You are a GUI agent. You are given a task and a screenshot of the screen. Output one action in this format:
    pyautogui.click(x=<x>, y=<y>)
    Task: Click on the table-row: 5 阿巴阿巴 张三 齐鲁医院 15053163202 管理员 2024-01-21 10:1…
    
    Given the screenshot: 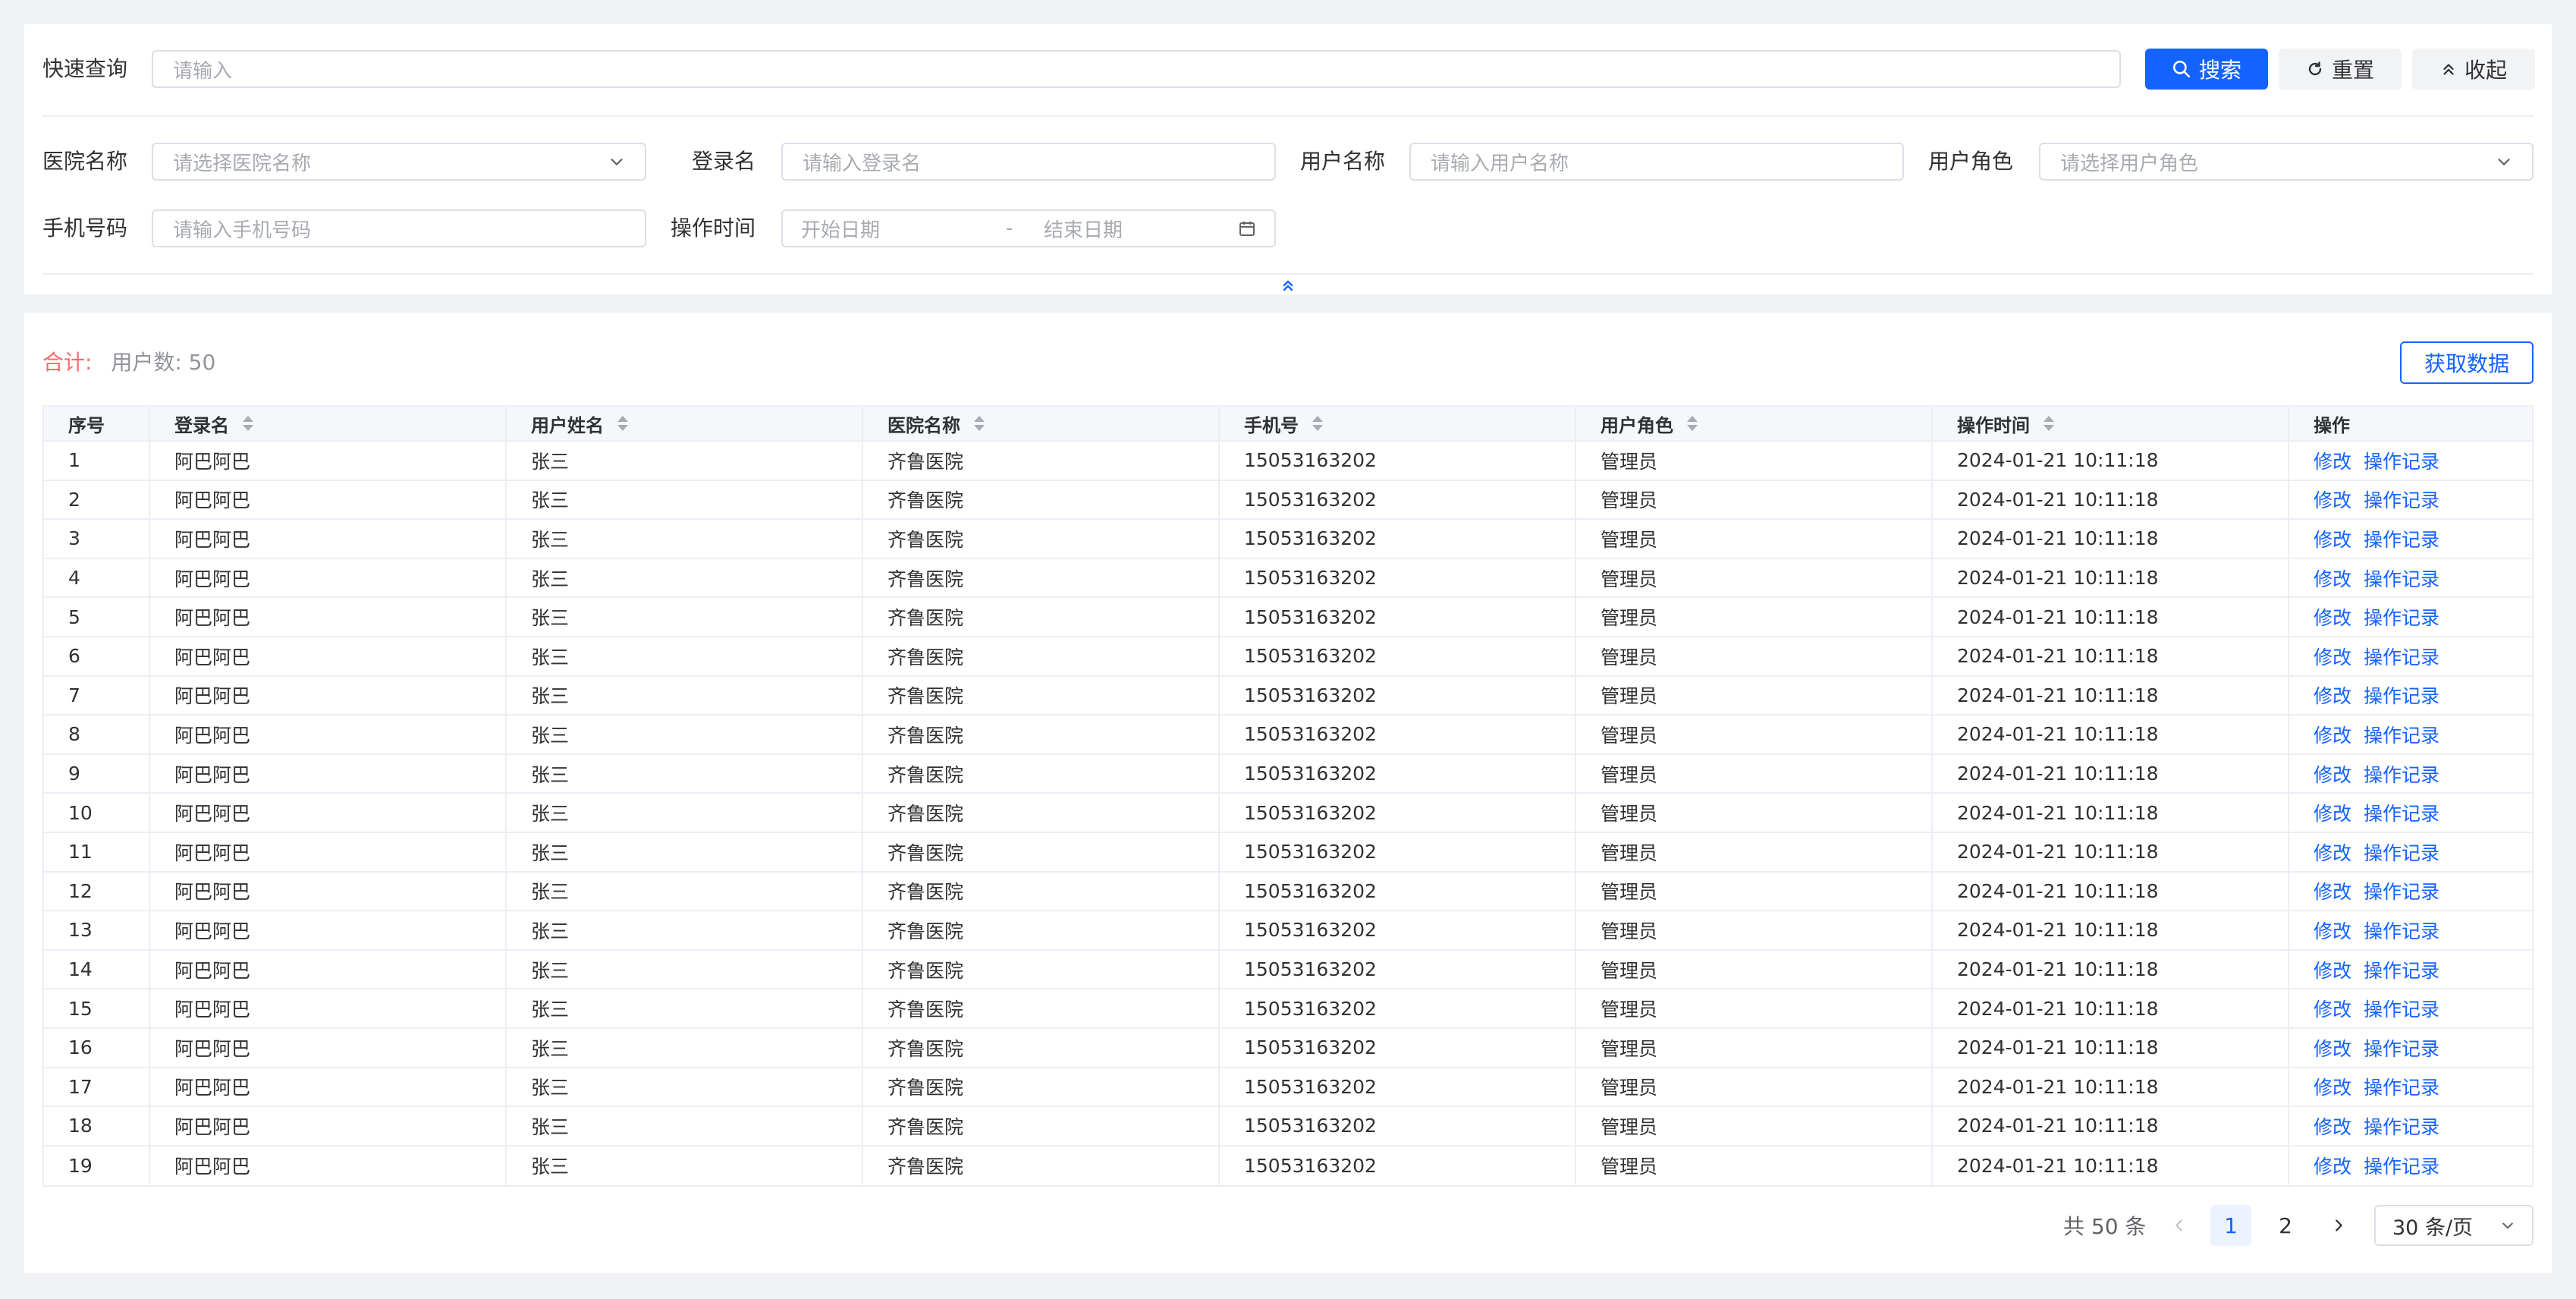 What is the action you would take?
    pyautogui.click(x=1288, y=617)
    